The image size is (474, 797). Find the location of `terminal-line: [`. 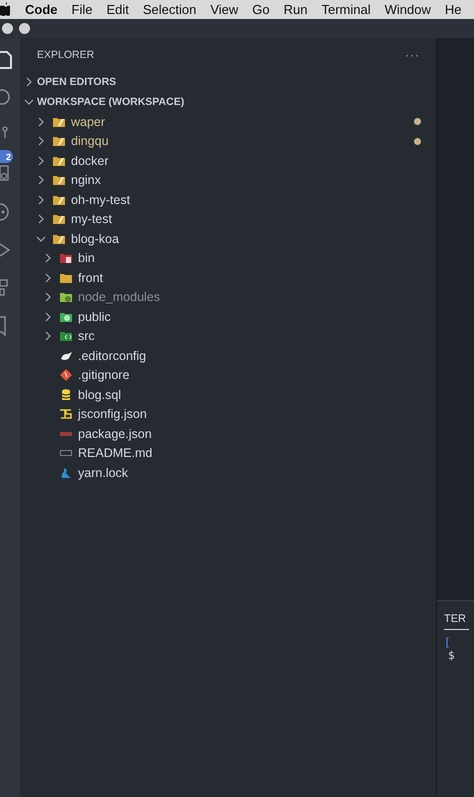

terminal-line: [ is located at coordinates (447, 642).